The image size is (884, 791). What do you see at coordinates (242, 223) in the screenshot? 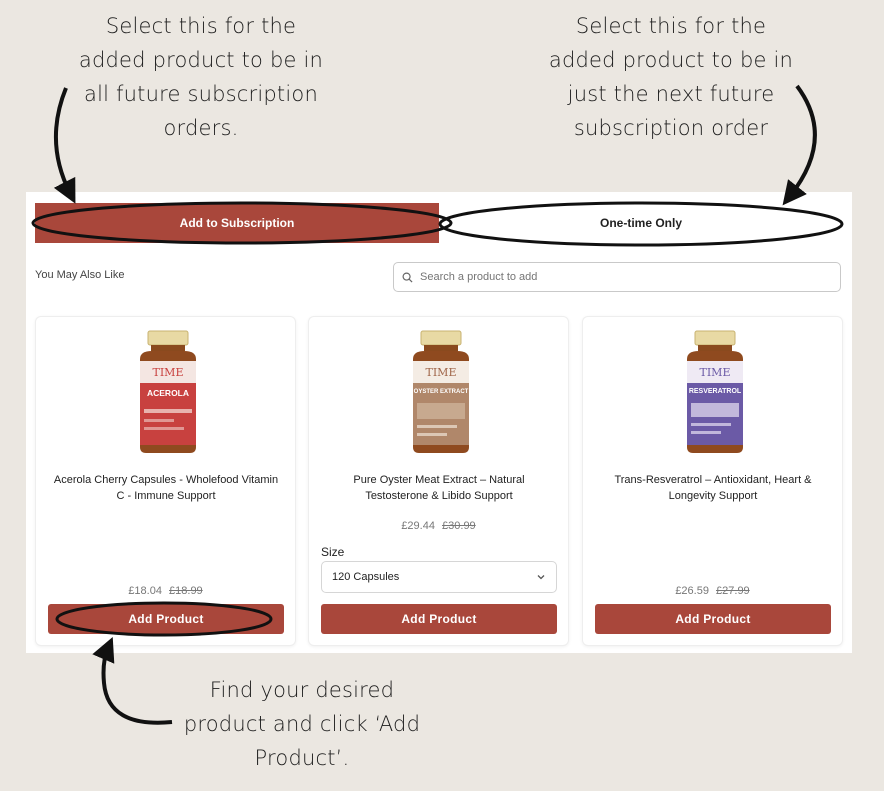
I see `highlight-oval-subscription` at bounding box center [242, 223].